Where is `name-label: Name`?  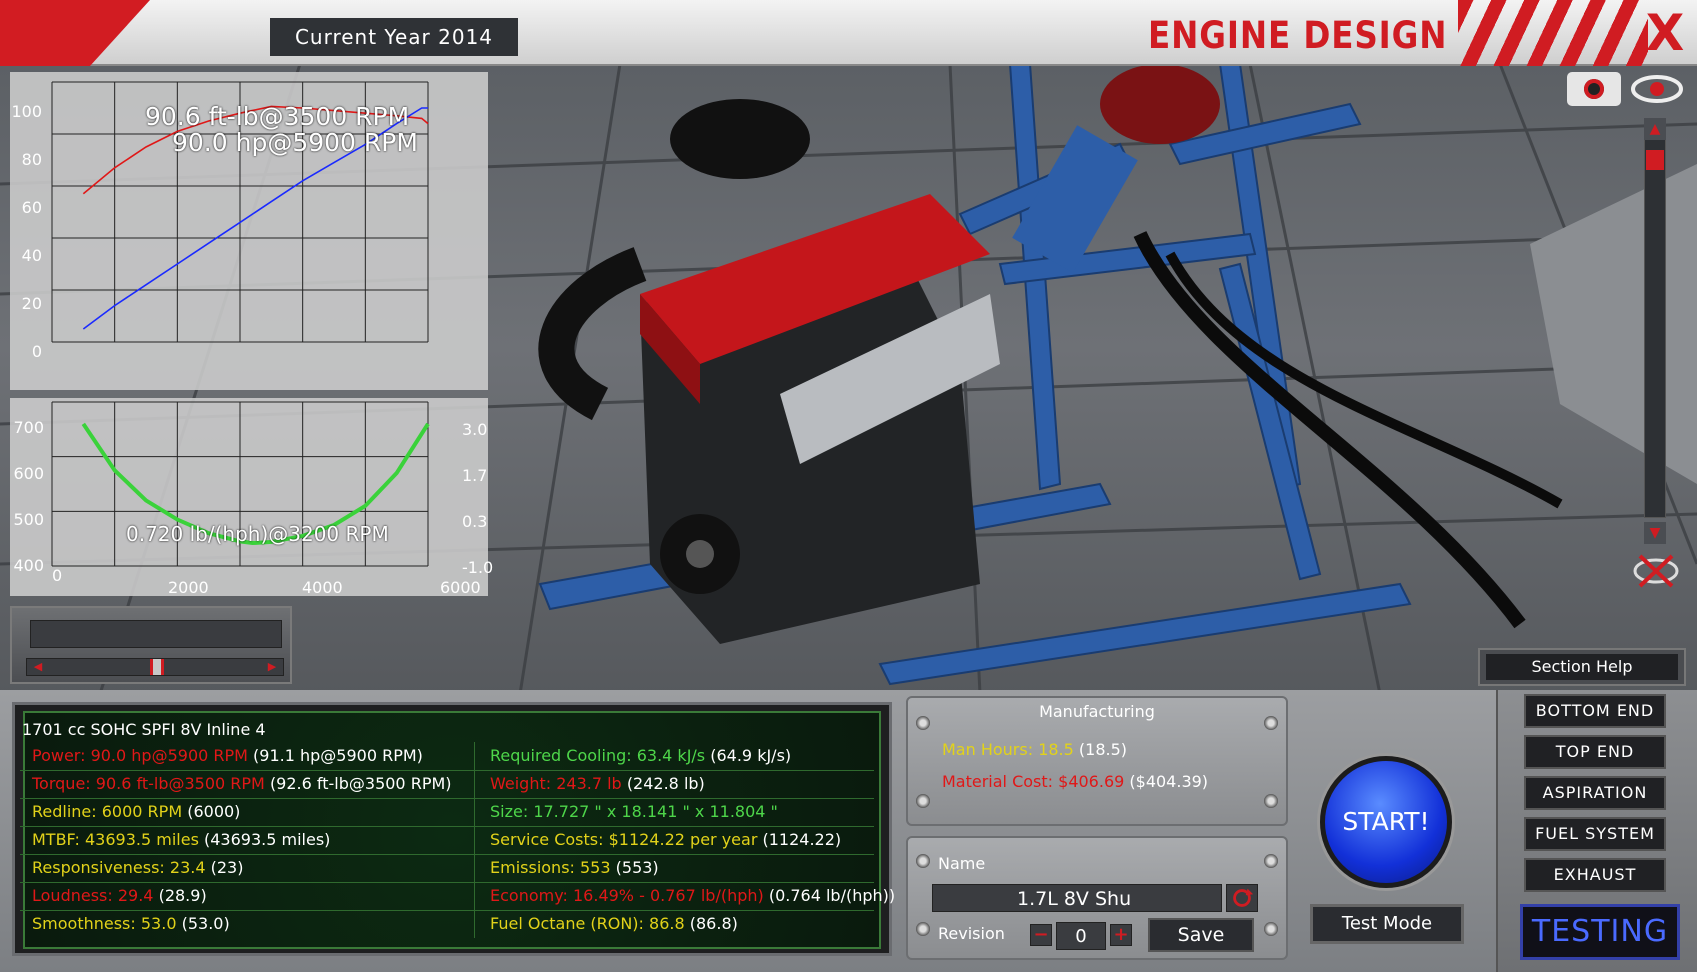
name-label: Name is located at coordinates (962, 863).